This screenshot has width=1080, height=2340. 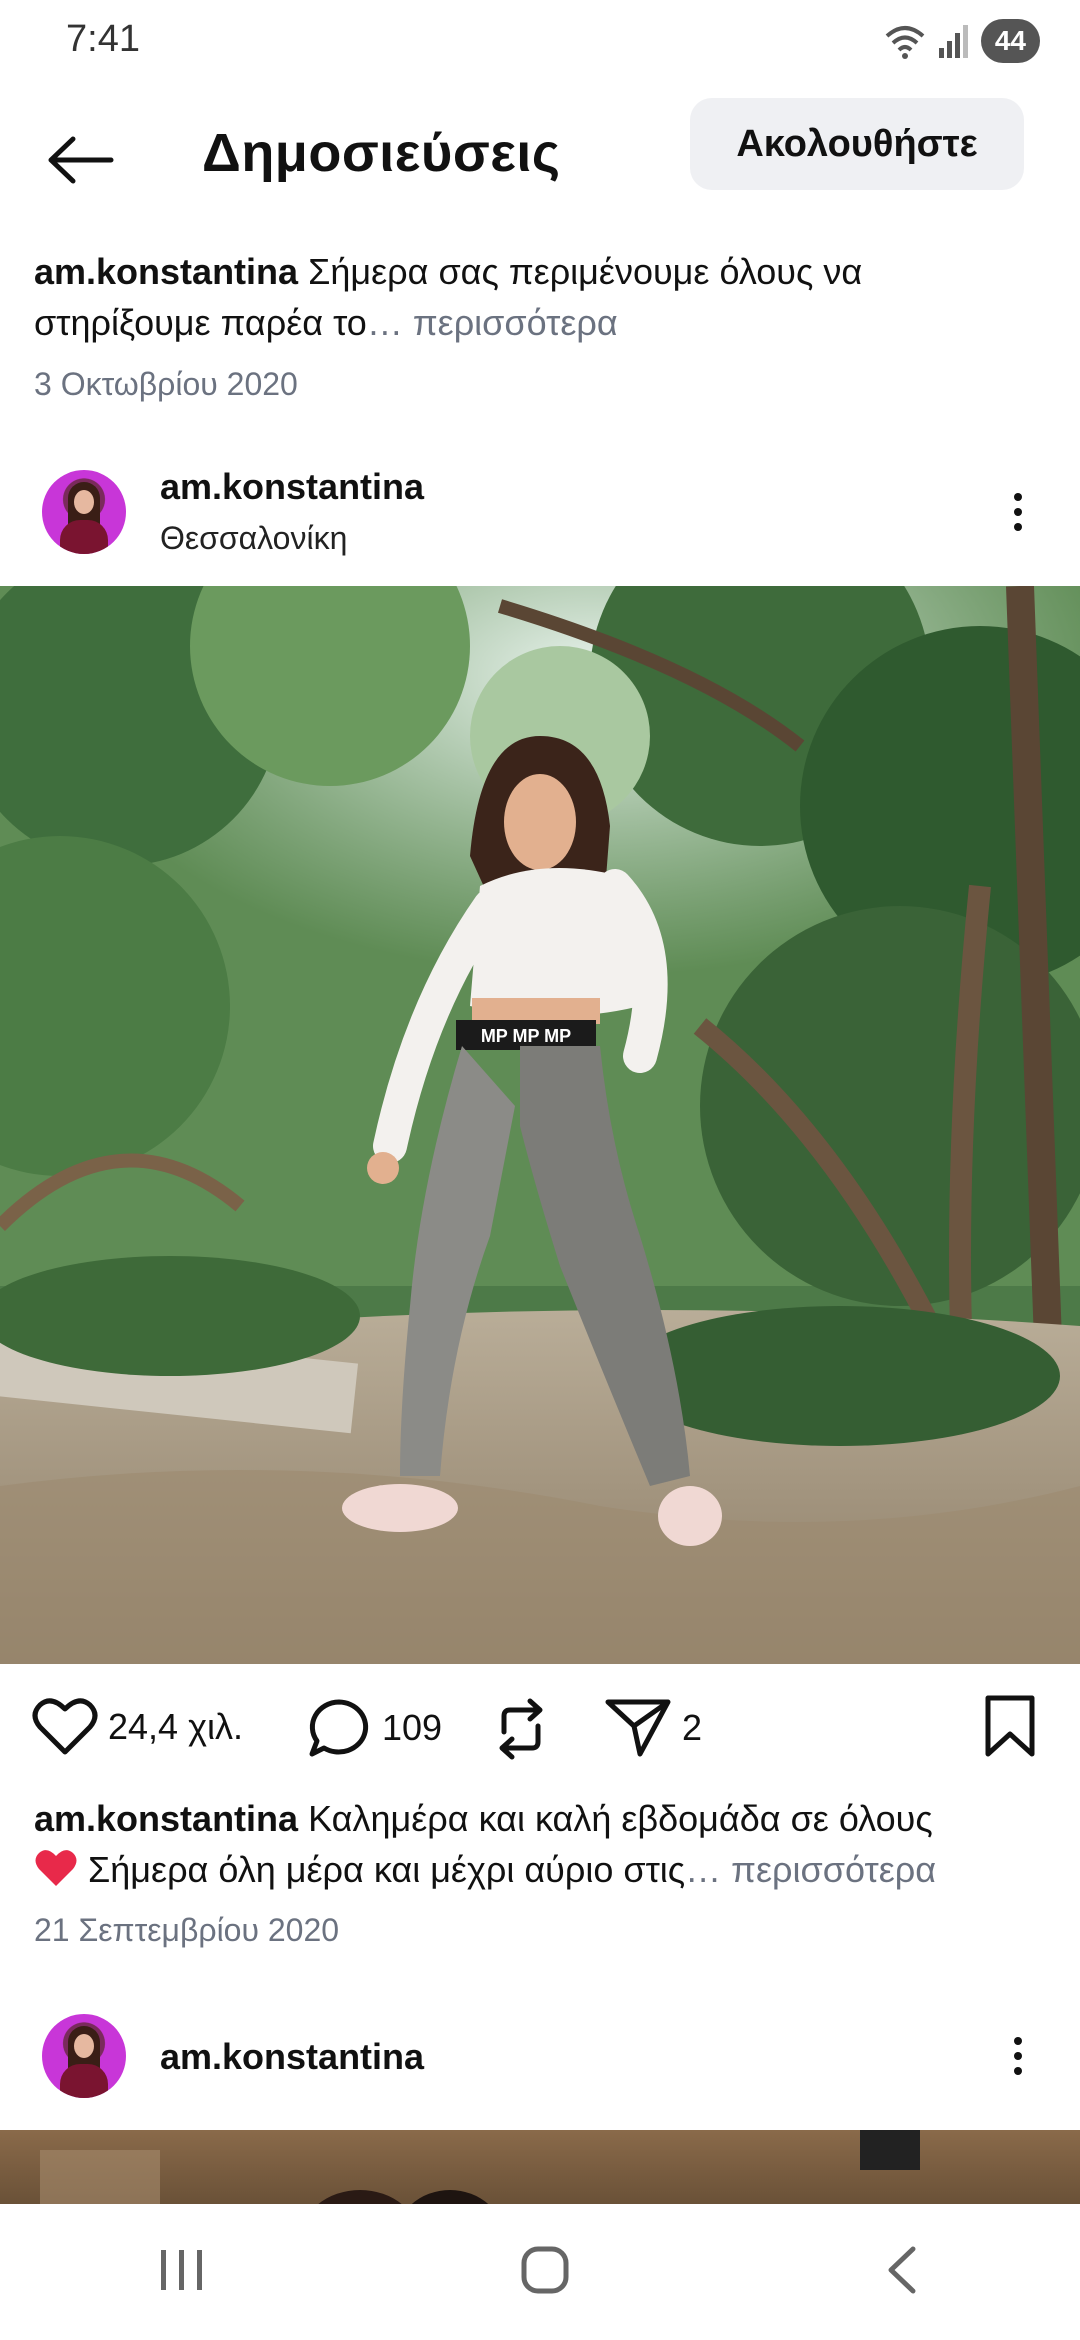 I want to click on comment-button: 109, so click(x=374, y=1728).